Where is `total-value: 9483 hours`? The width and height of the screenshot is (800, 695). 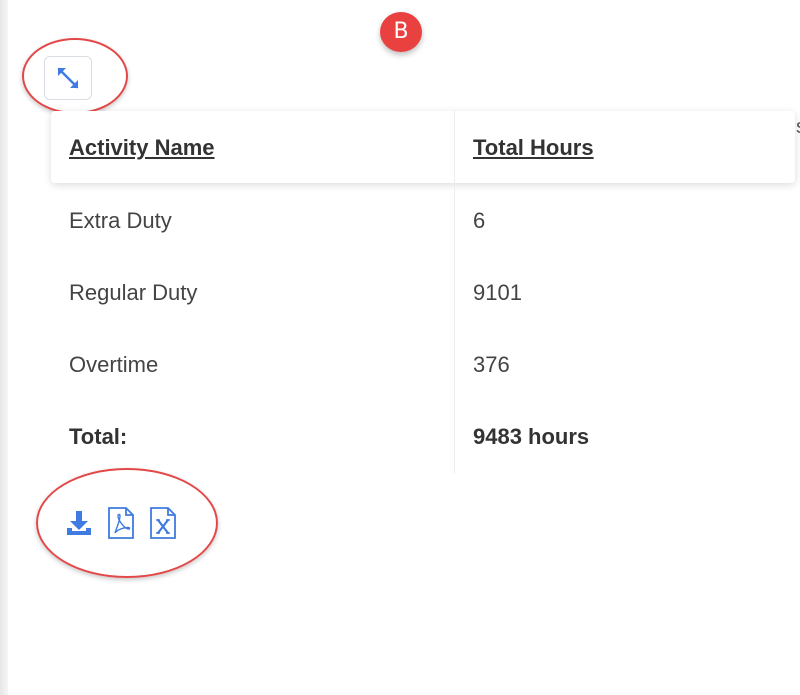
total-value: 9483 hours is located at coordinates (531, 436).